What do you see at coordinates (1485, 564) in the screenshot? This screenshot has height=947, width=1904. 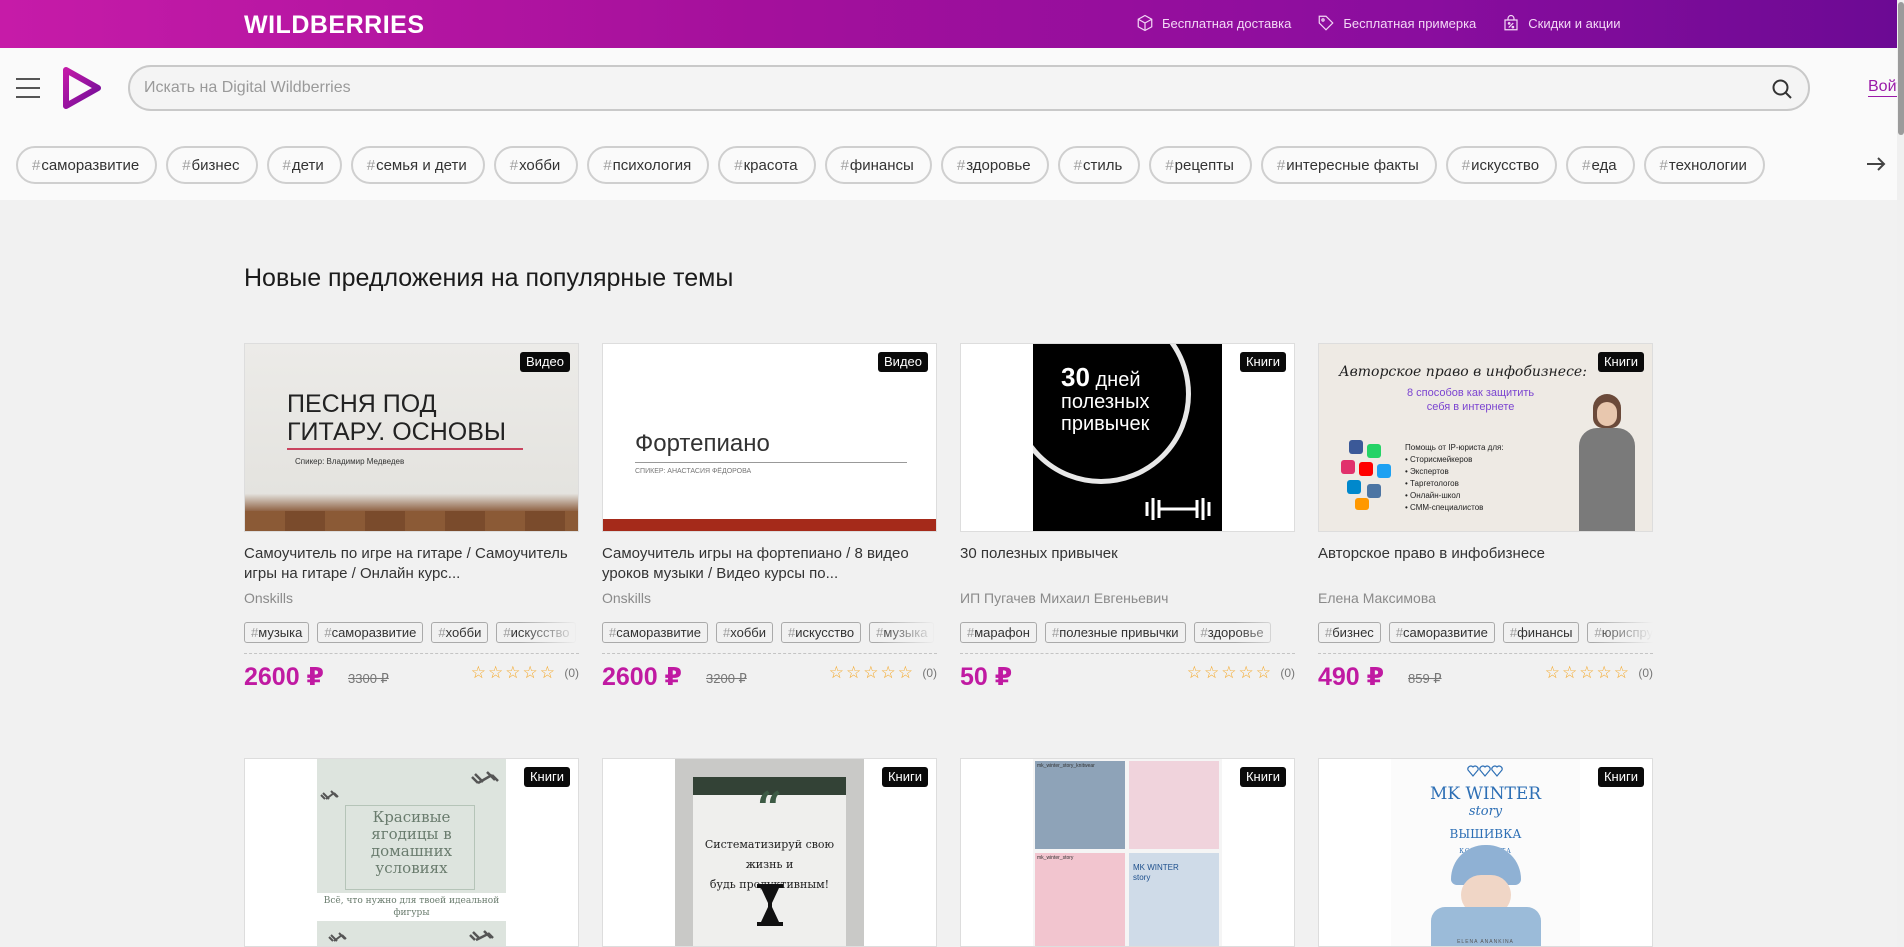 I see `product-title: Авторское право в инфобизнесе` at bounding box center [1485, 564].